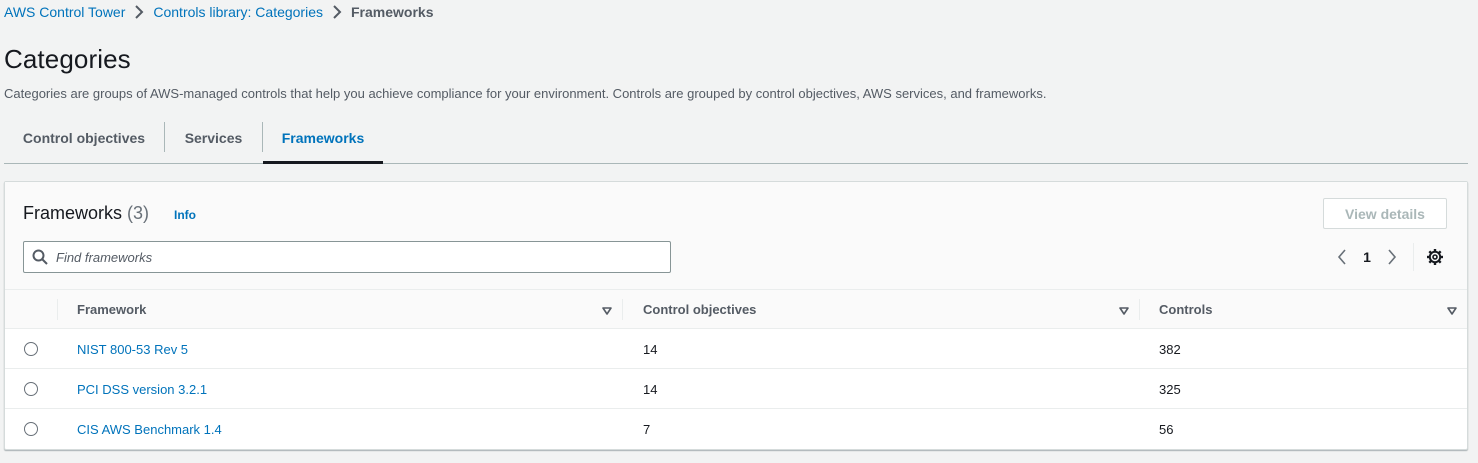 This screenshot has height=463, width=1478. Describe the element at coordinates (736, 349) in the screenshot. I see `table-row: NIST 800-53 Rev 5 14 382` at that location.